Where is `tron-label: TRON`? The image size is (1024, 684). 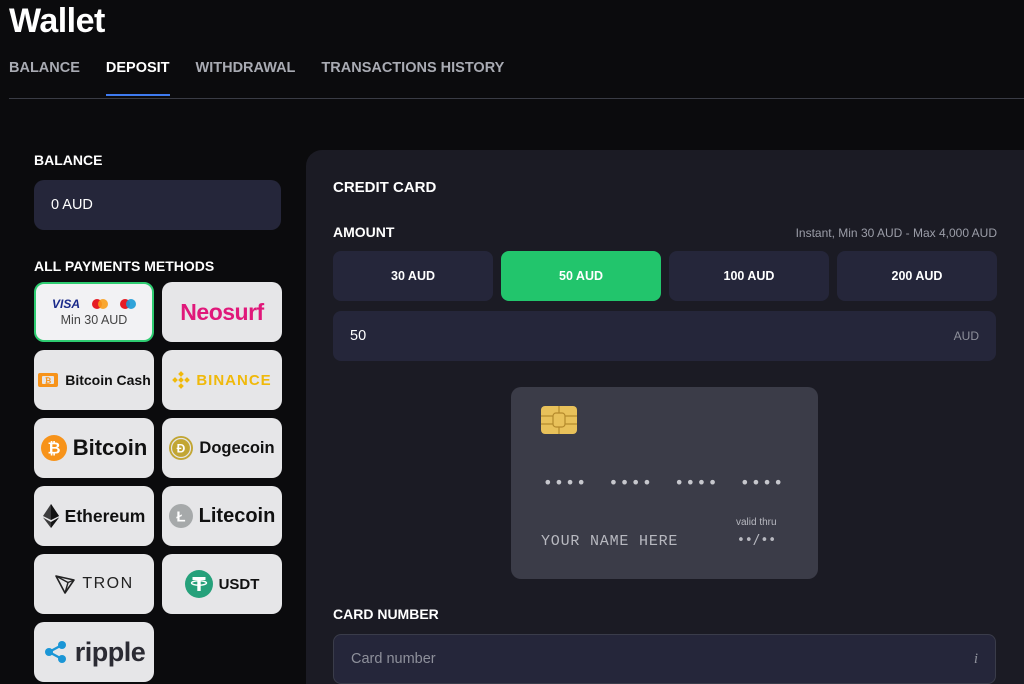 tron-label: TRON is located at coordinates (108, 583).